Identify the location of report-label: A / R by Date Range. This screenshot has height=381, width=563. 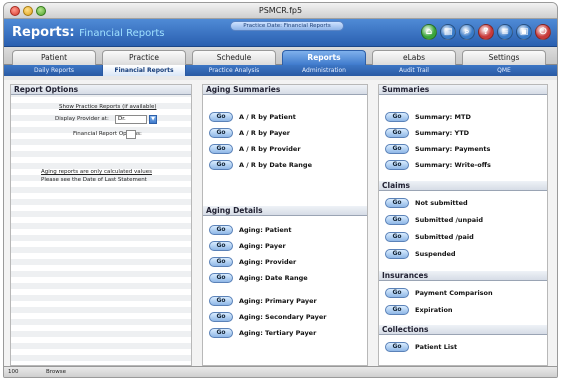
(275, 165).